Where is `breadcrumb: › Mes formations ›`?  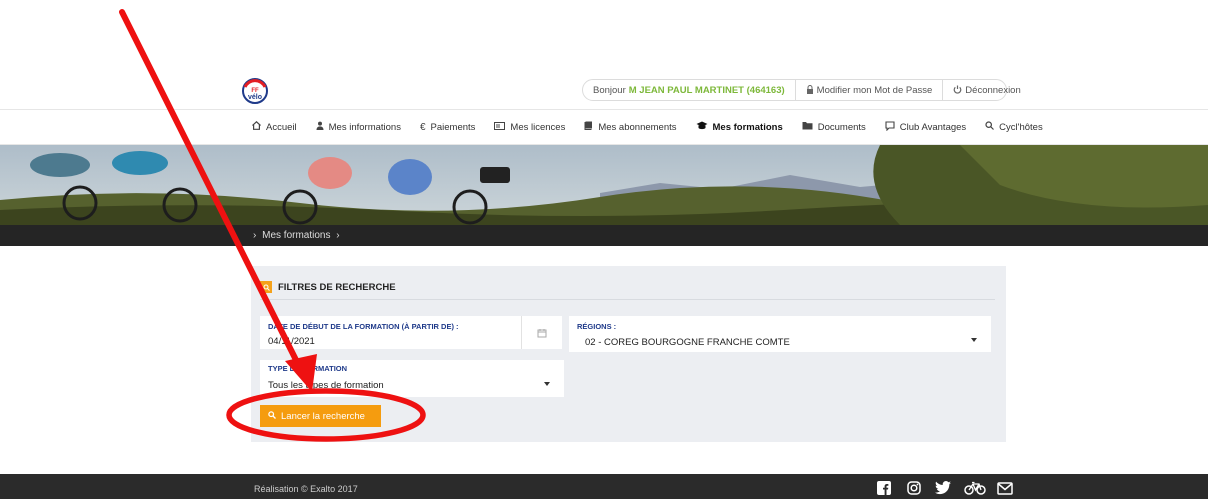
breadcrumb: › Mes formations › is located at coordinates (604, 235).